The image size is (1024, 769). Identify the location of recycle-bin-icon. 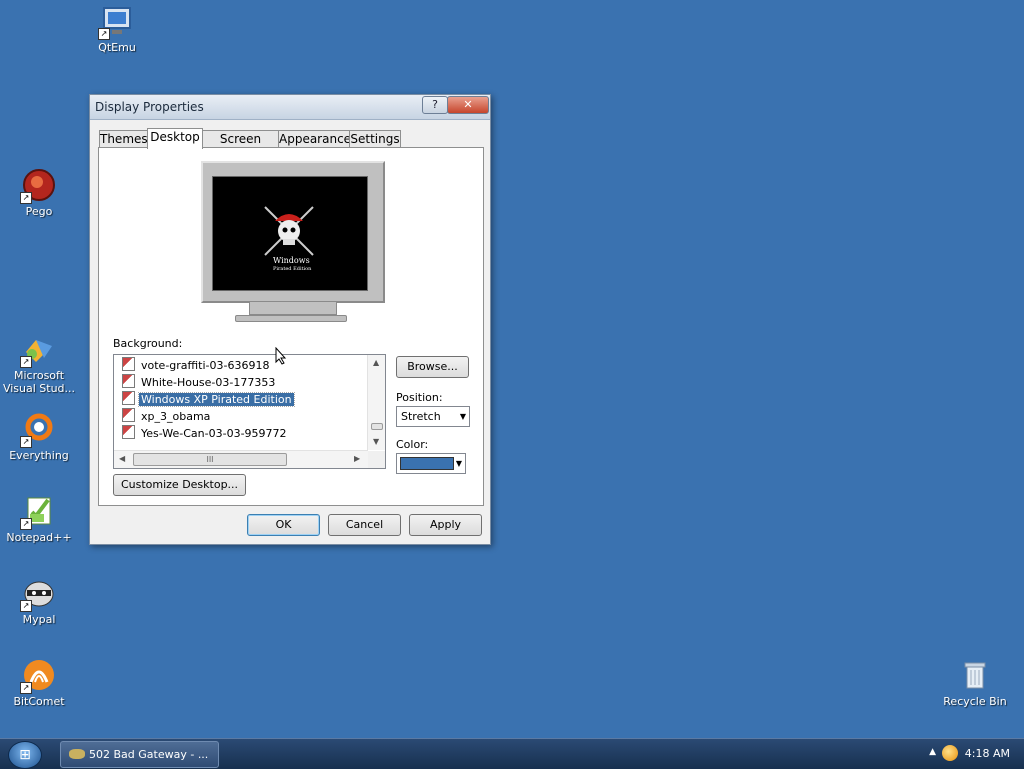
(975, 675).